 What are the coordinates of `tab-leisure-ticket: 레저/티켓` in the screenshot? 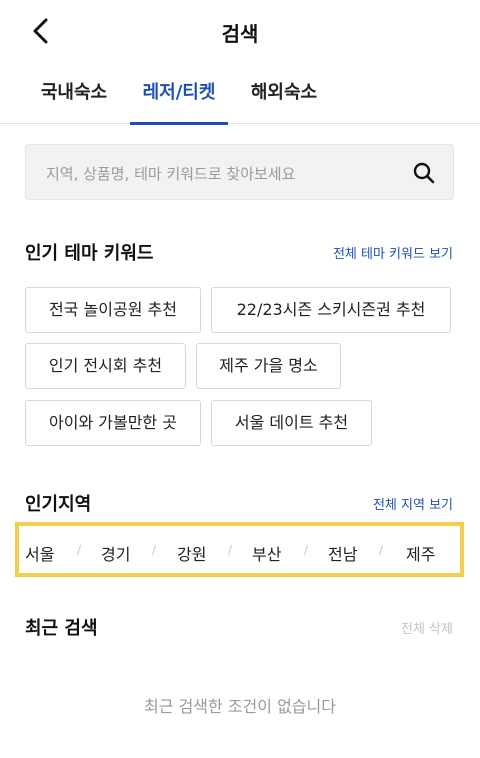 It's located at (179, 101).